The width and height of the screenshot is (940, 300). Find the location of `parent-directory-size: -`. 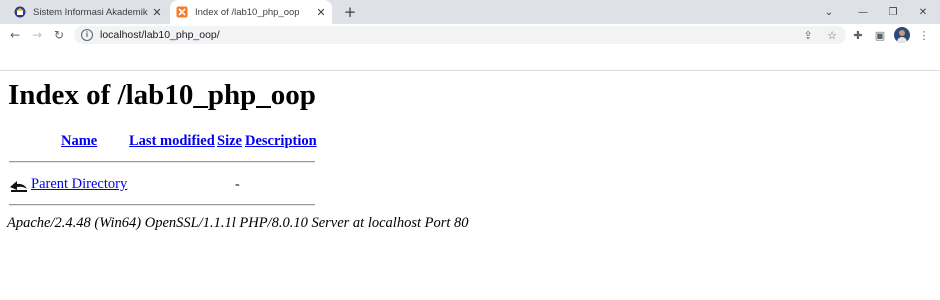

parent-directory-size: - is located at coordinates (237, 184).